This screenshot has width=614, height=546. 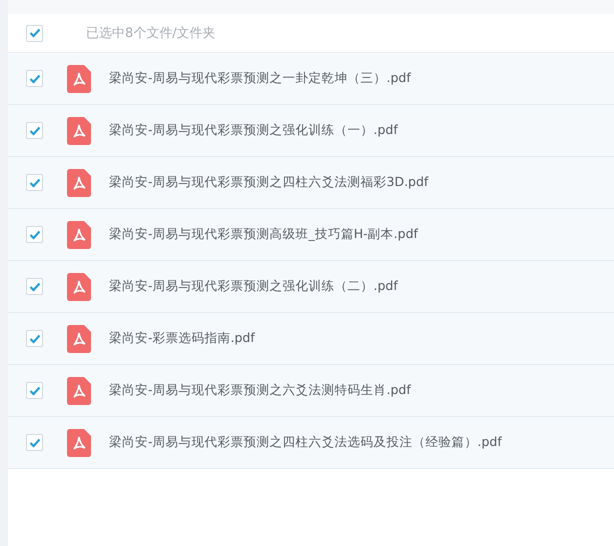 I want to click on file-row: 梁尚安-周易与现代彩票预测高级班_技巧篇H-副本.pdf, so click(x=311, y=235).